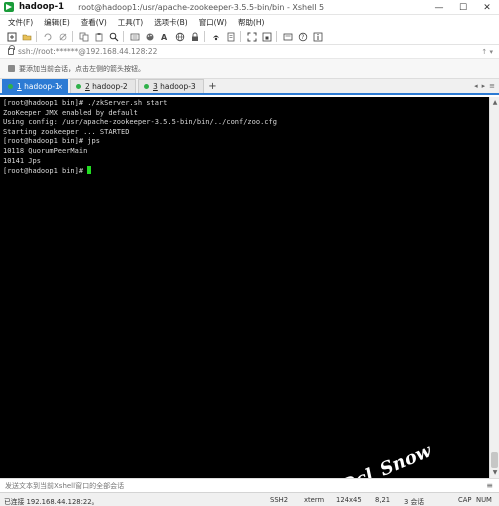 The image size is (499, 506). I want to click on lock-screen-icon, so click(266, 36).